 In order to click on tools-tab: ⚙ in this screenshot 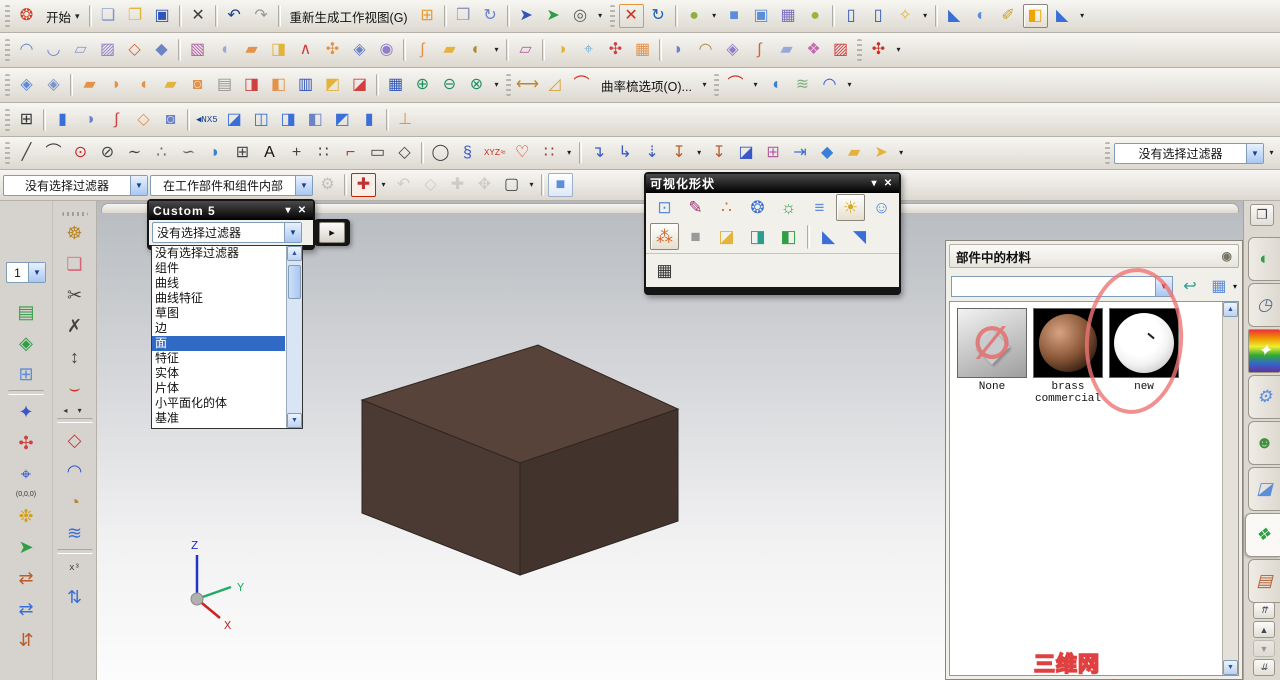, I will do `click(1264, 397)`.